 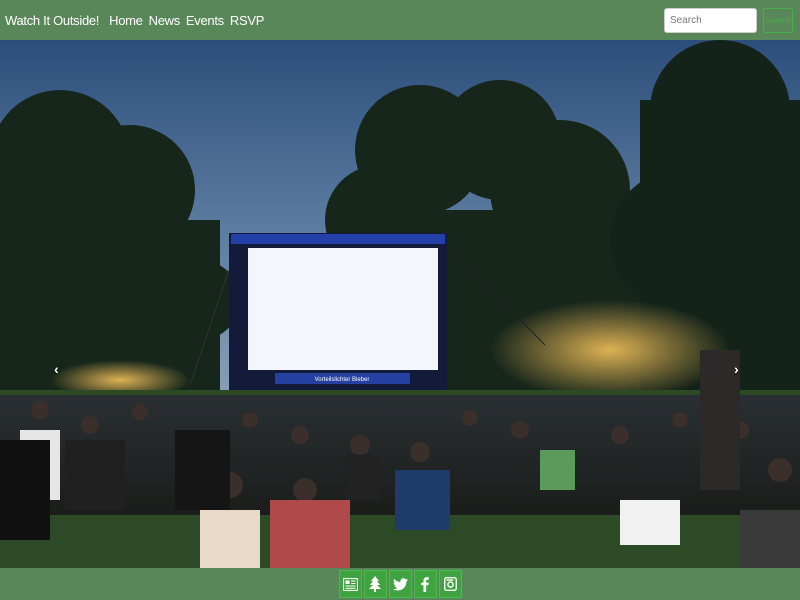 I want to click on tree-button, so click(x=375, y=584).